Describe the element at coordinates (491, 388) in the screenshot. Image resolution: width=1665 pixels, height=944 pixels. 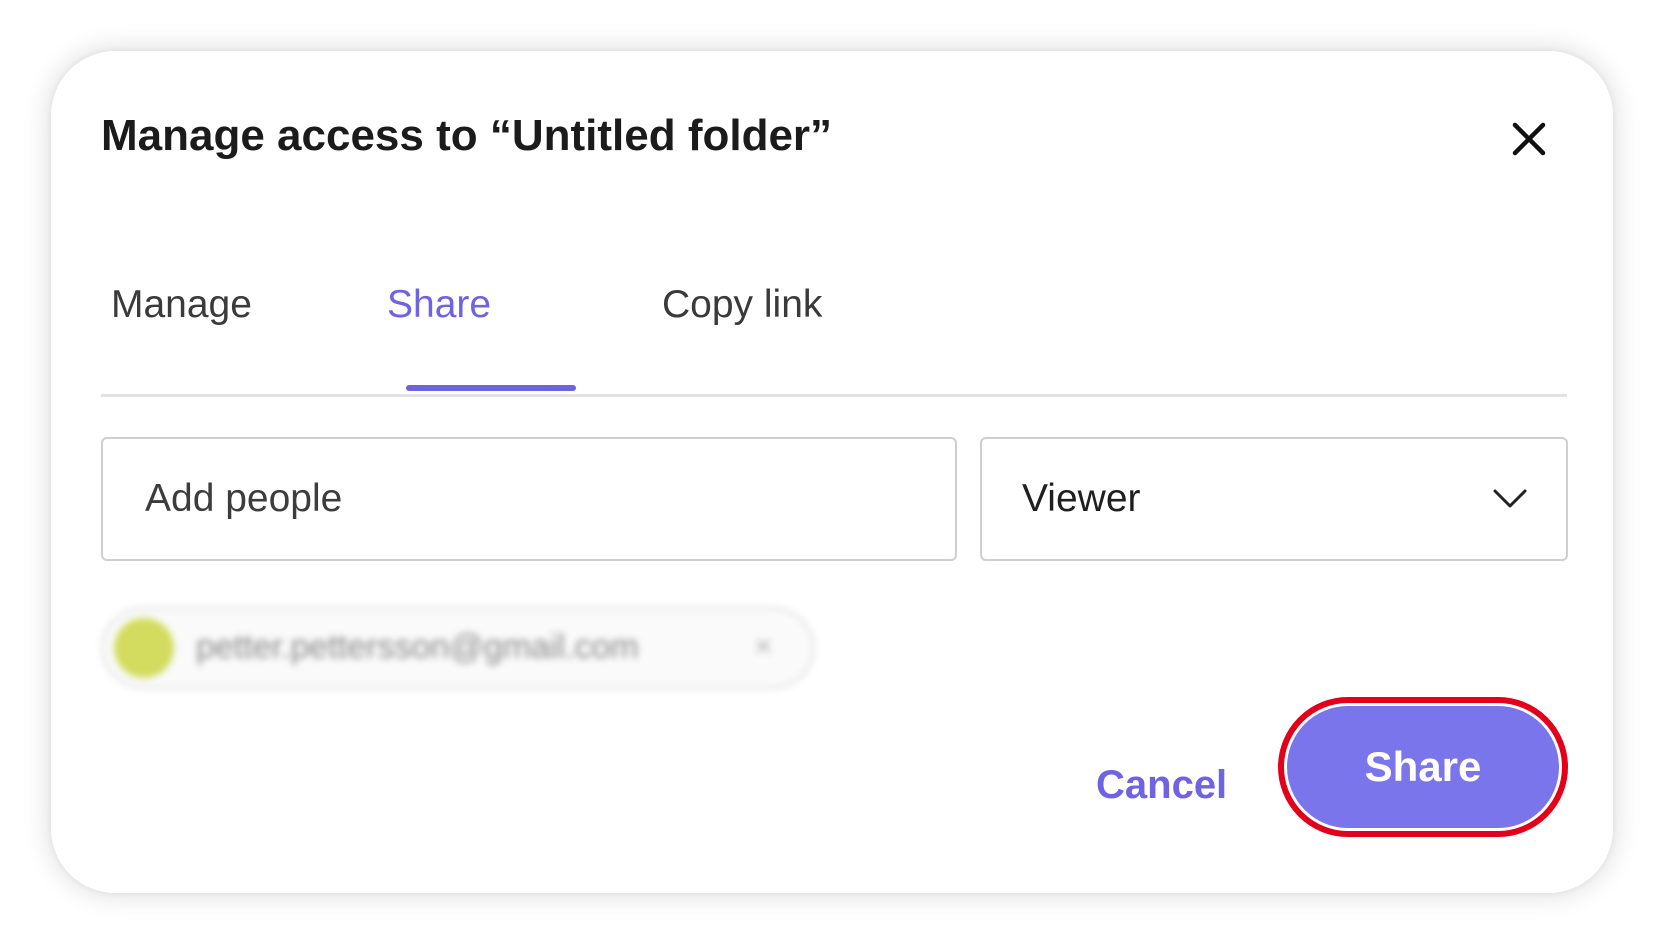
I see `active-tab-indicator` at that location.